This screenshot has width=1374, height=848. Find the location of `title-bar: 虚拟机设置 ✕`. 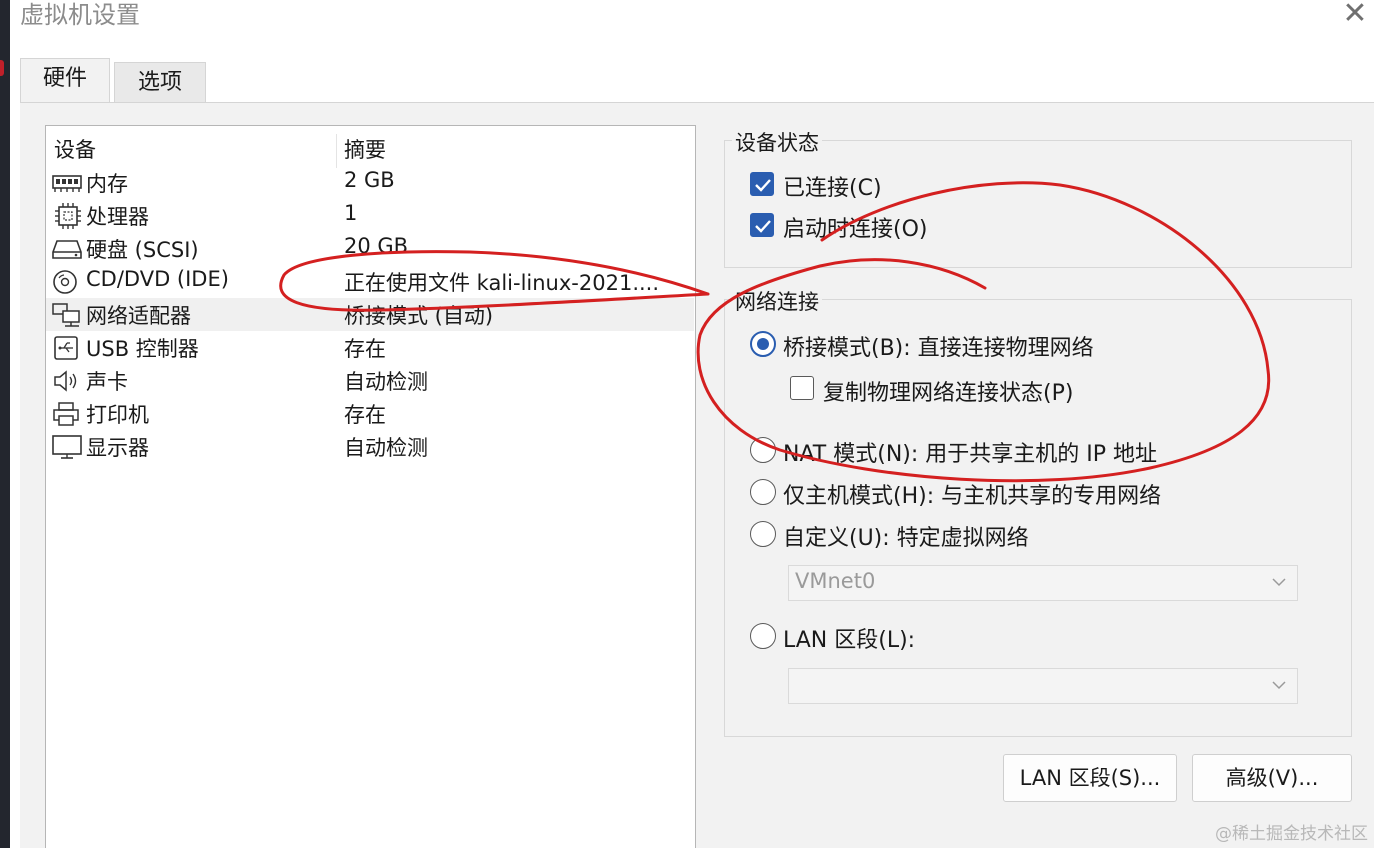

title-bar: 虚拟机设置 ✕ is located at coordinates (692, 19).